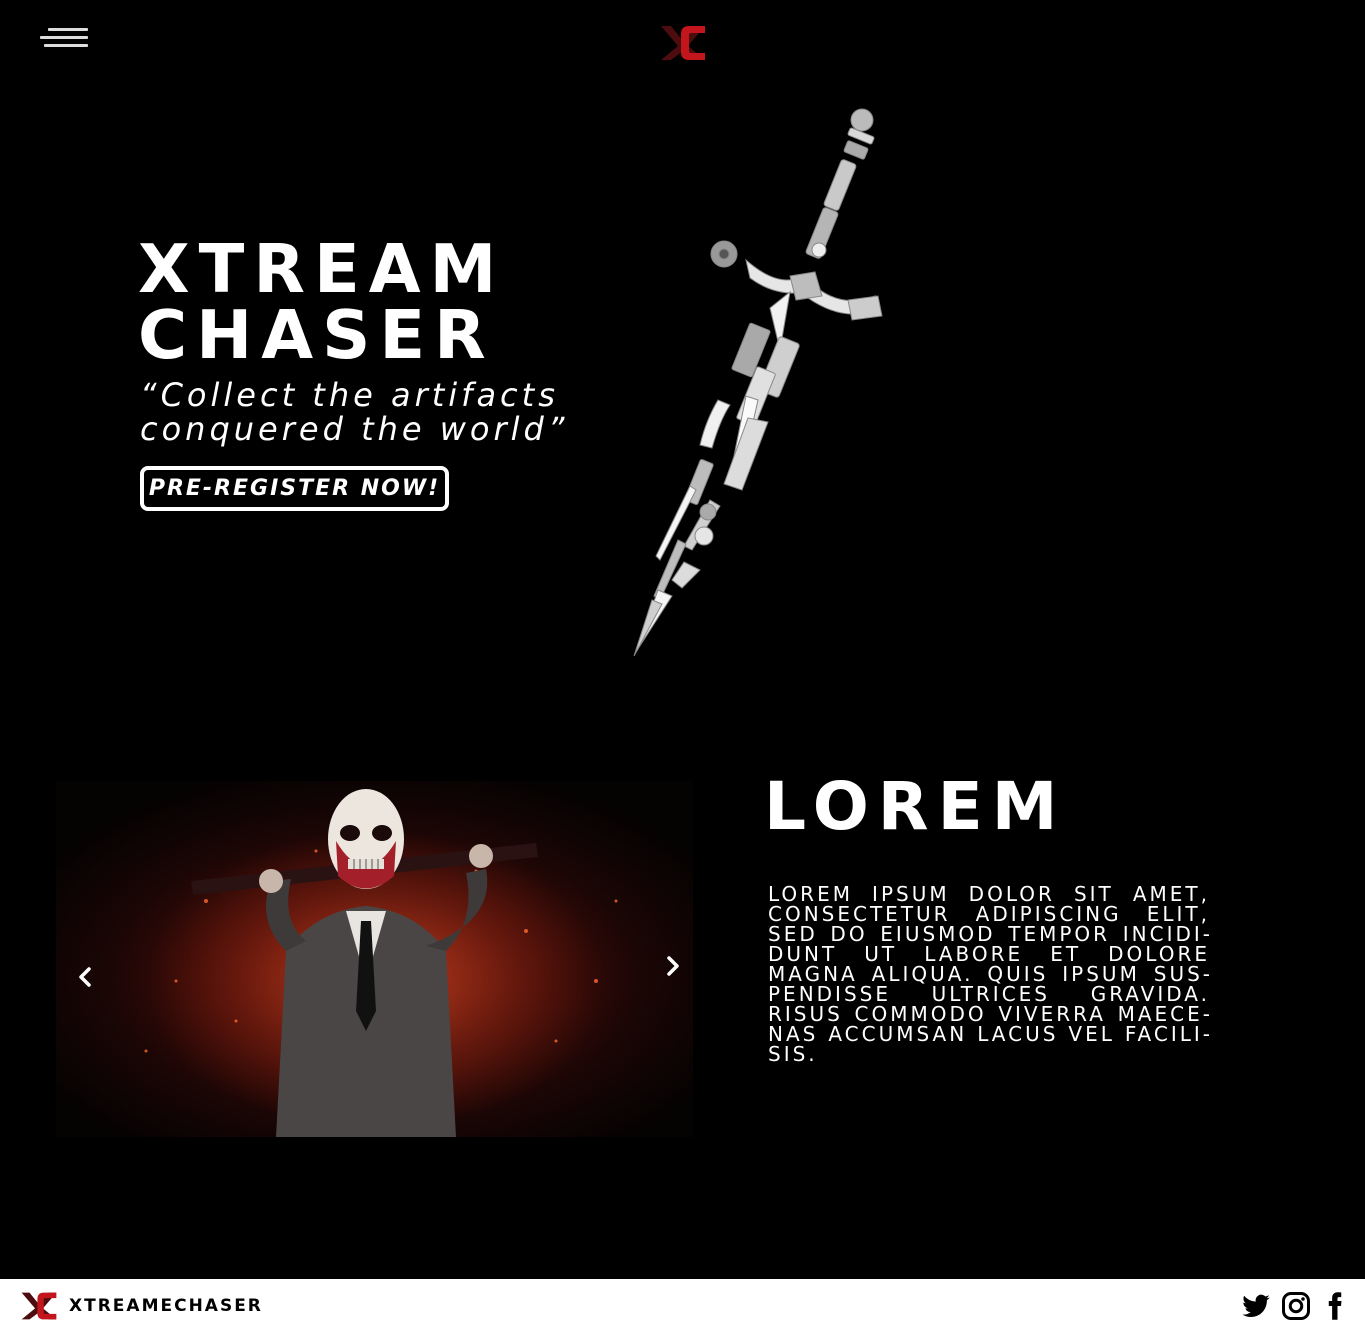 This screenshot has width=1365, height=1332. What do you see at coordinates (64, 39) in the screenshot?
I see `hamburger-menu-icon` at bounding box center [64, 39].